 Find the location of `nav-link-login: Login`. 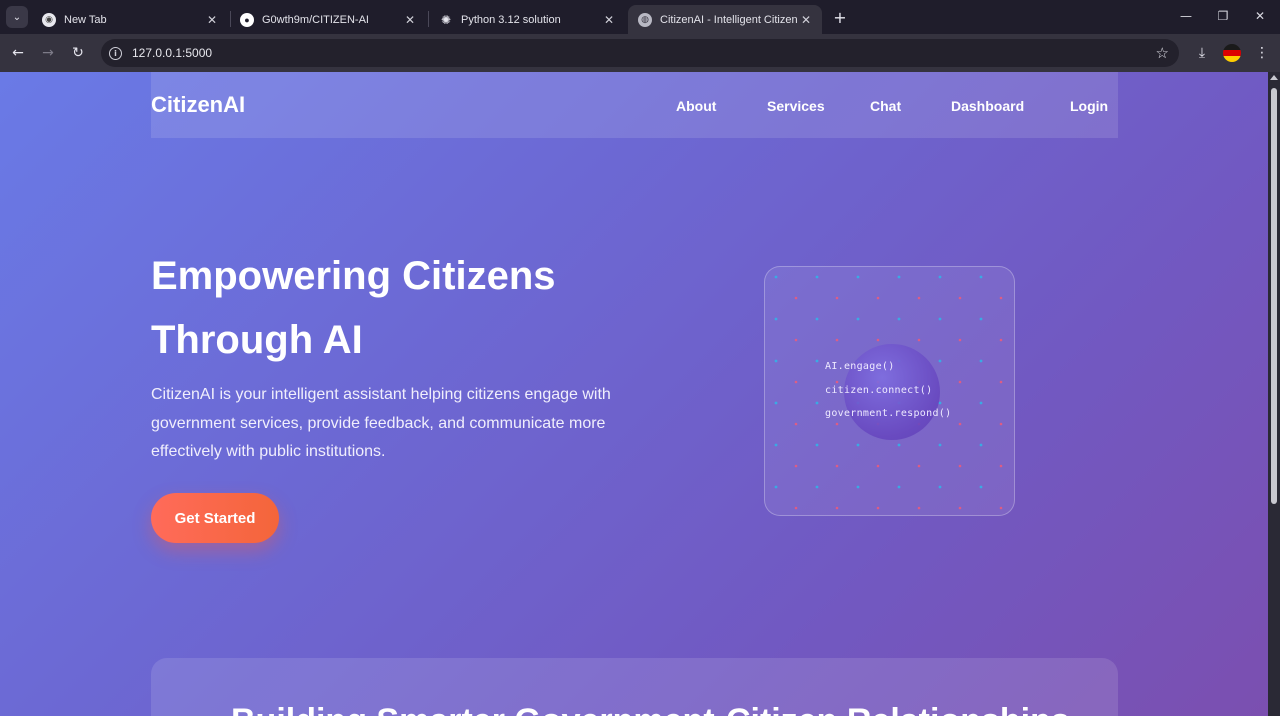

nav-link-login: Login is located at coordinates (1089, 106).